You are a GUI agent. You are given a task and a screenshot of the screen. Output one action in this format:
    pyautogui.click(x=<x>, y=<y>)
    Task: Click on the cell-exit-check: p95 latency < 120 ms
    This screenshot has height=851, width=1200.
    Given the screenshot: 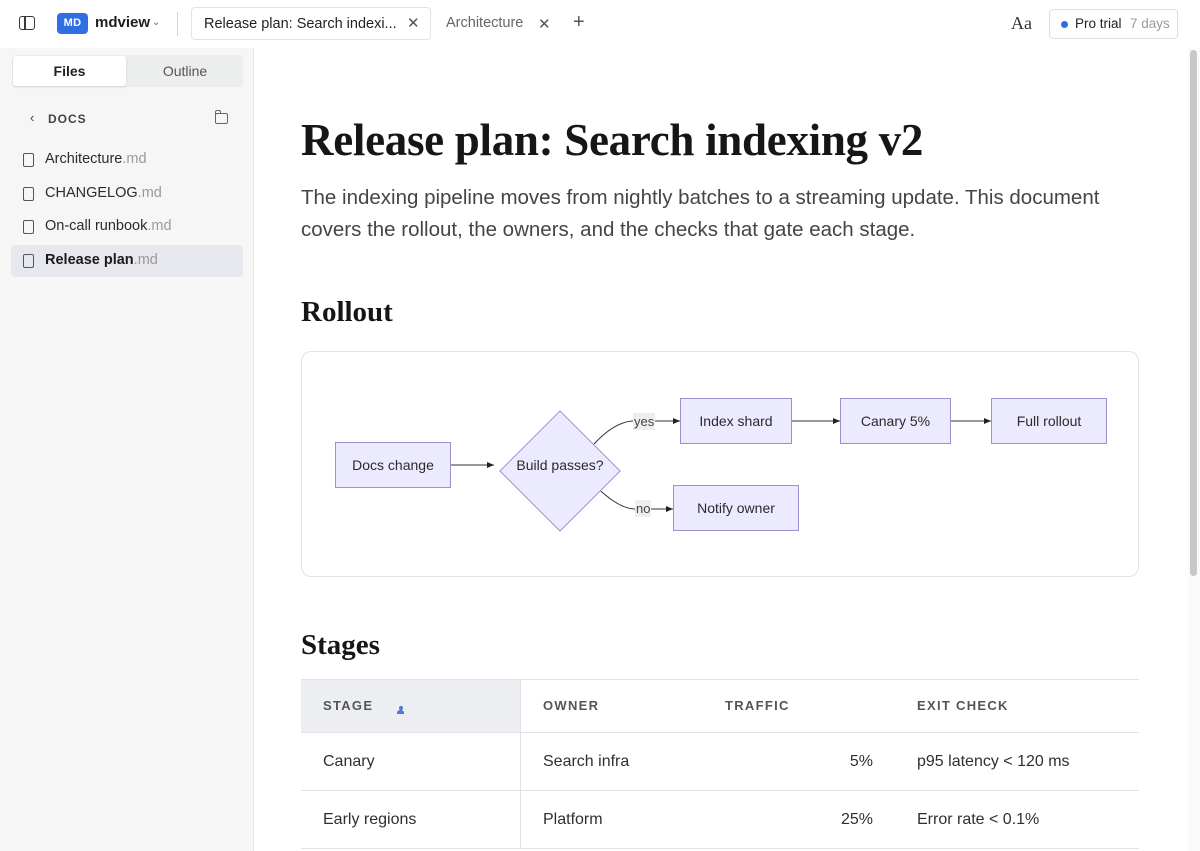 What is the action you would take?
    pyautogui.click(x=993, y=761)
    